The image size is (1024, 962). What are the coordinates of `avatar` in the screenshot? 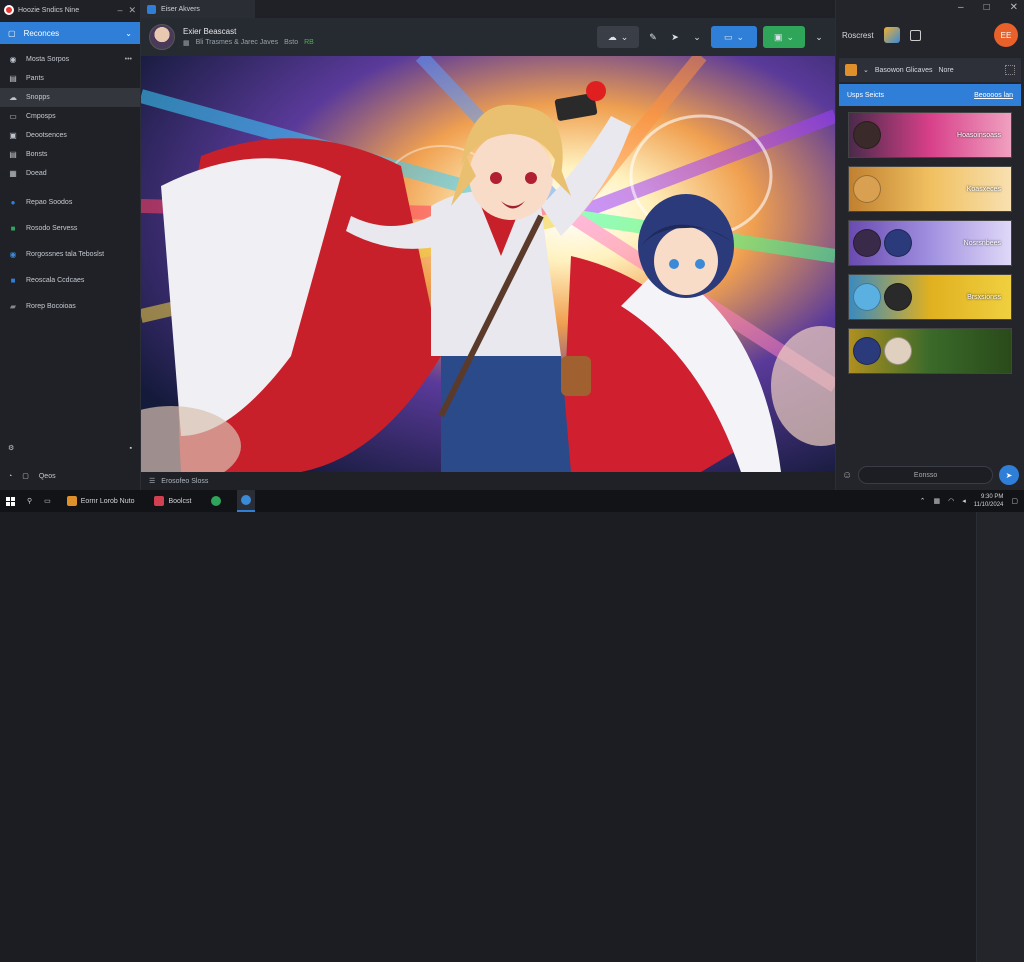 It's located at (162, 37).